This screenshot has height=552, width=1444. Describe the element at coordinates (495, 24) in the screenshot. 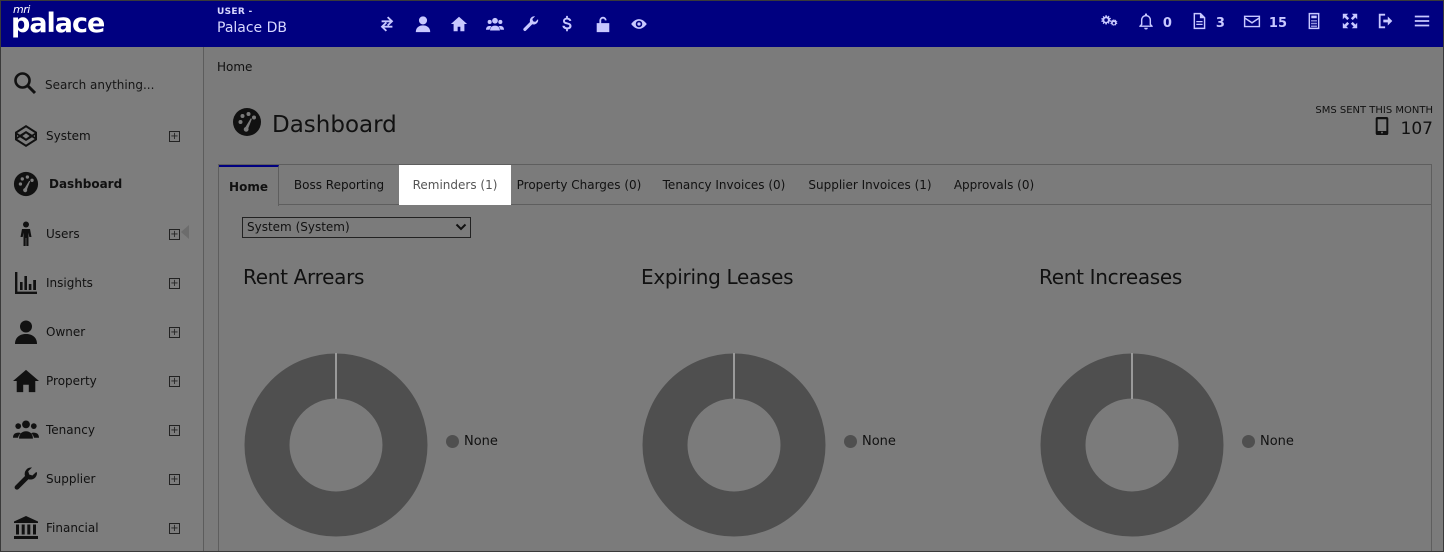

I see `users-group-icon` at that location.